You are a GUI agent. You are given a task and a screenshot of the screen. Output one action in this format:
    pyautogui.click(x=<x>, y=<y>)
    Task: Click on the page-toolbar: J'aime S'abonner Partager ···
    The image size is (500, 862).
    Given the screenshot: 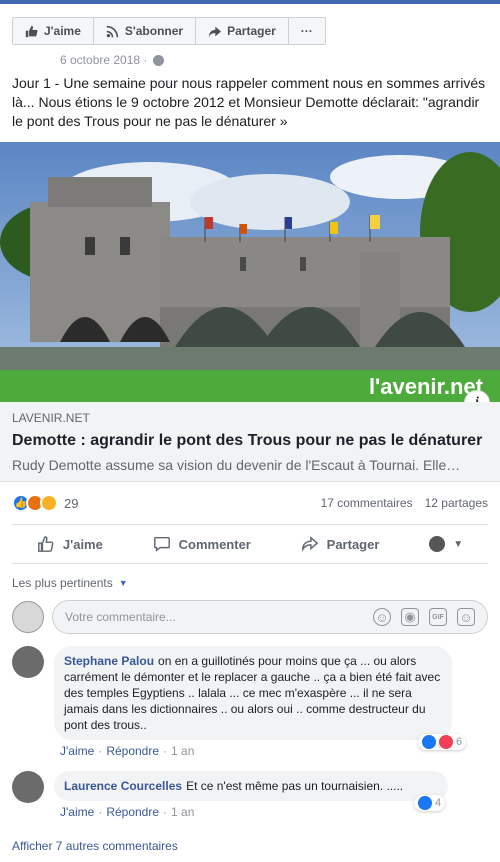 What is the action you would take?
    pyautogui.click(x=169, y=31)
    